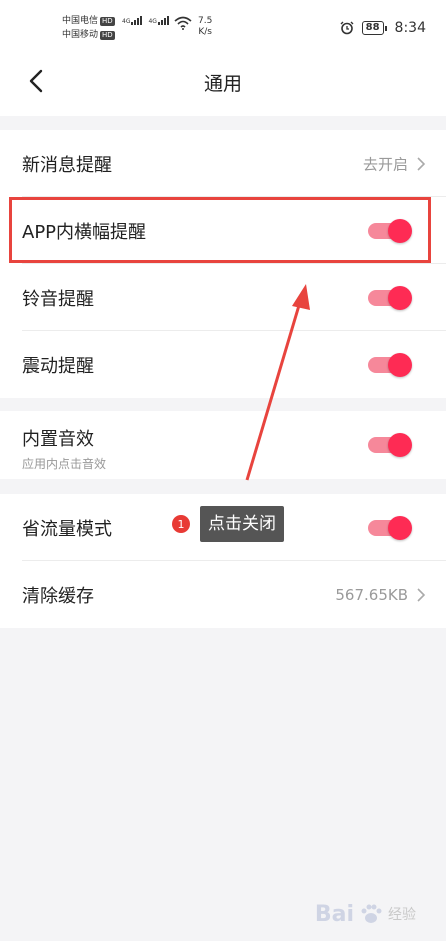  I want to click on nav-bar: 通用, so click(223, 82).